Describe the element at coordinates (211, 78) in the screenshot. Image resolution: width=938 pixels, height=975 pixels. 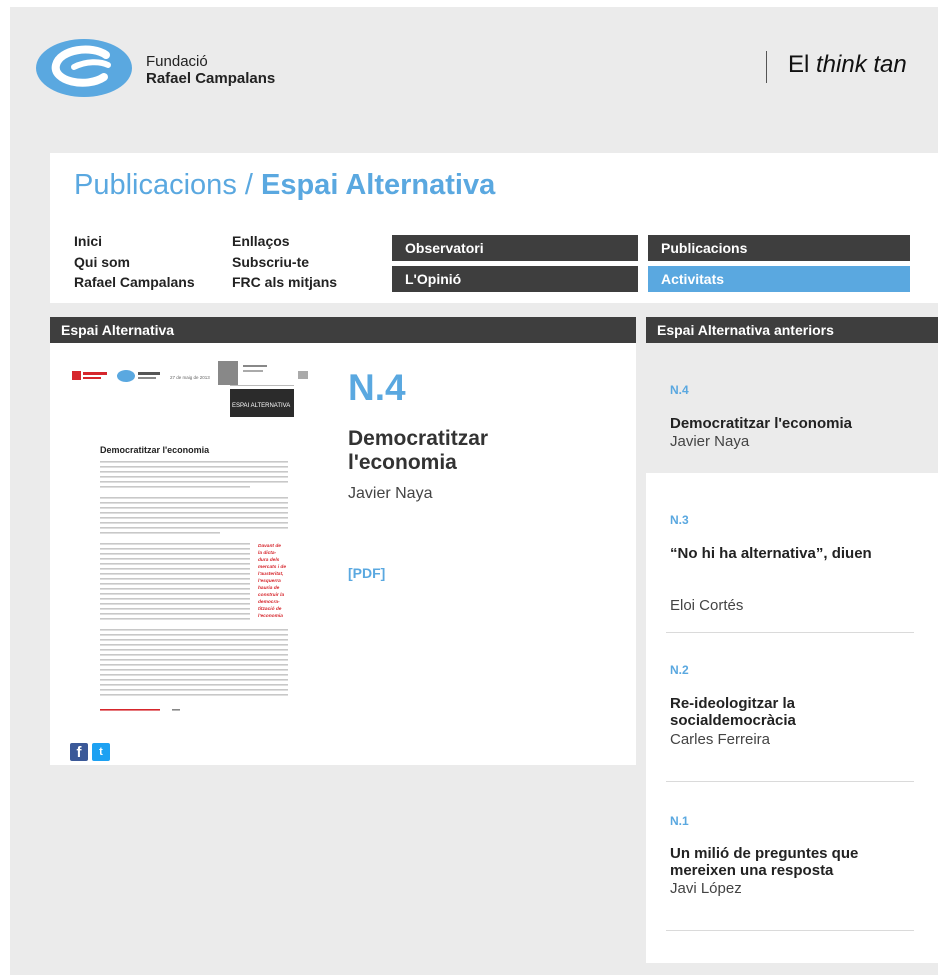
I see `org-name-line2: Rafael Campalans` at that location.